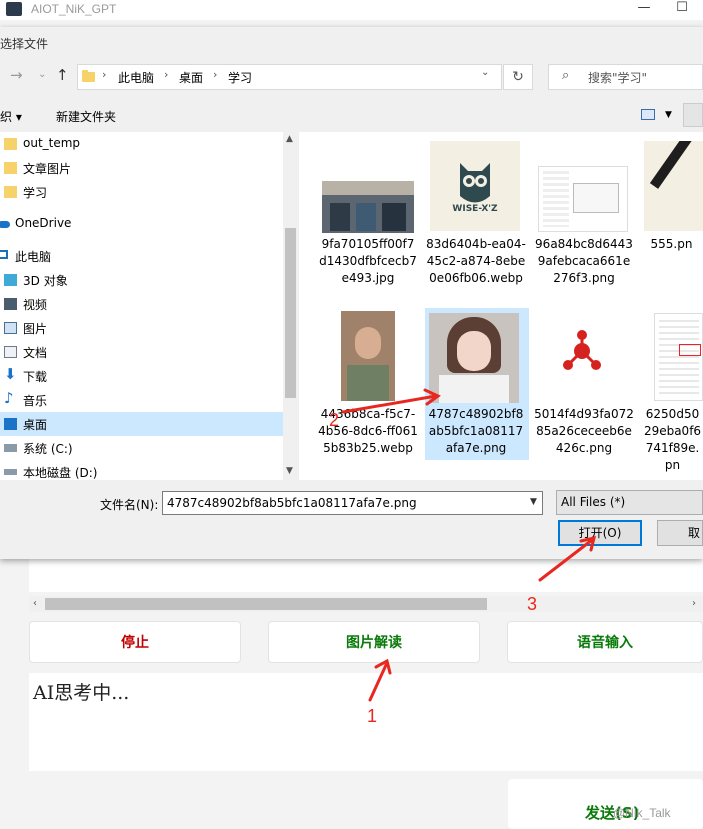 This screenshot has width=703, height=829. What do you see at coordinates (334, 420) in the screenshot?
I see `annotation-number: 2` at bounding box center [334, 420].